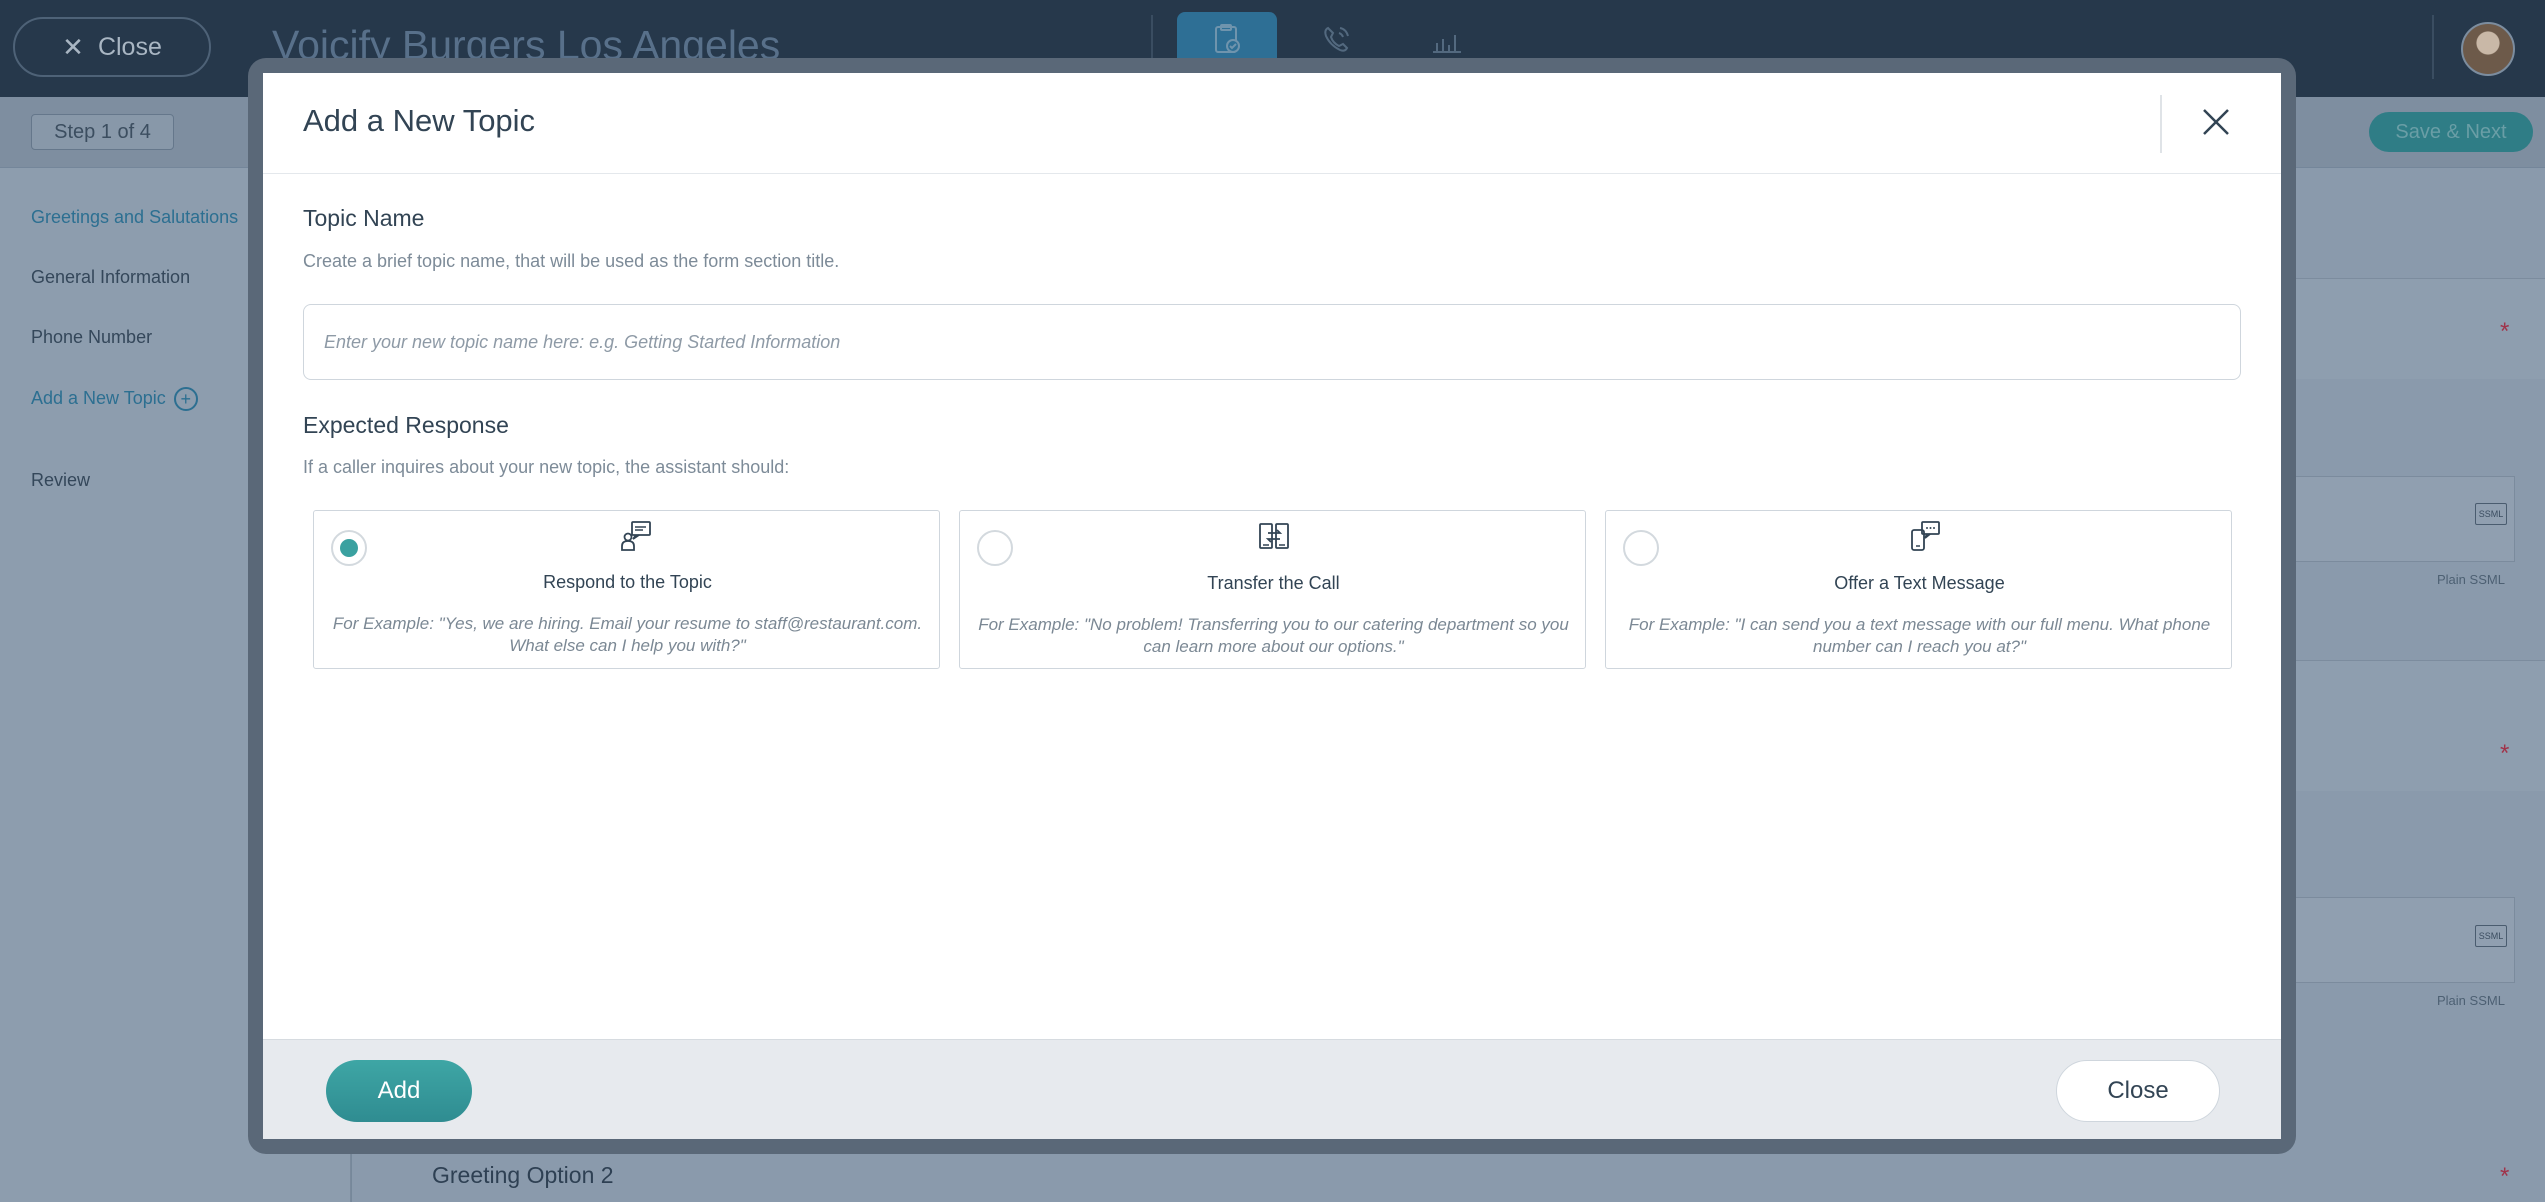  Describe the element at coordinates (102, 132) in the screenshot. I see `step-badge: Step 1 of 4` at that location.